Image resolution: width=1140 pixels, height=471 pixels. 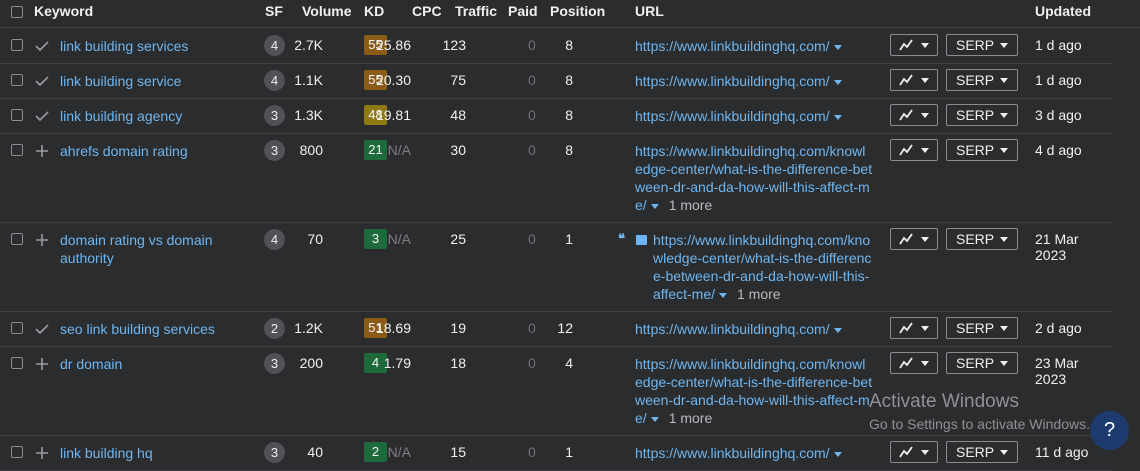 What do you see at coordinates (458, 363) in the screenshot?
I see `traffic-value: 18` at bounding box center [458, 363].